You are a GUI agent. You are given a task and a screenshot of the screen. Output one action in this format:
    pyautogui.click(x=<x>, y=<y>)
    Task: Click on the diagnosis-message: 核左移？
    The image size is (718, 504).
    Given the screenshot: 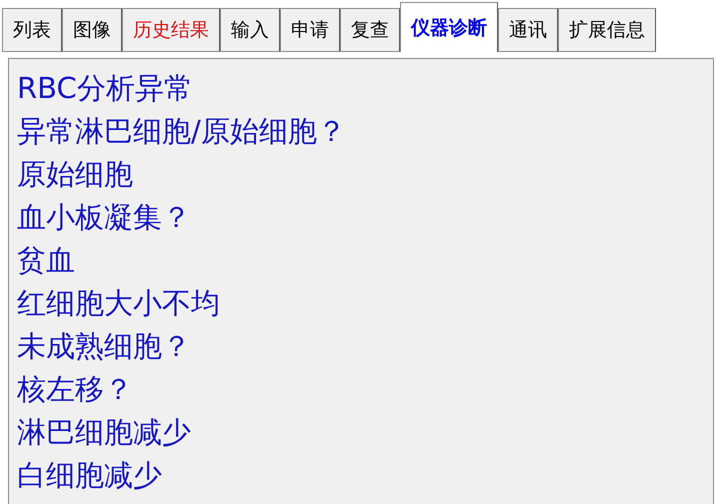 What is the action you would take?
    pyautogui.click(x=75, y=389)
    